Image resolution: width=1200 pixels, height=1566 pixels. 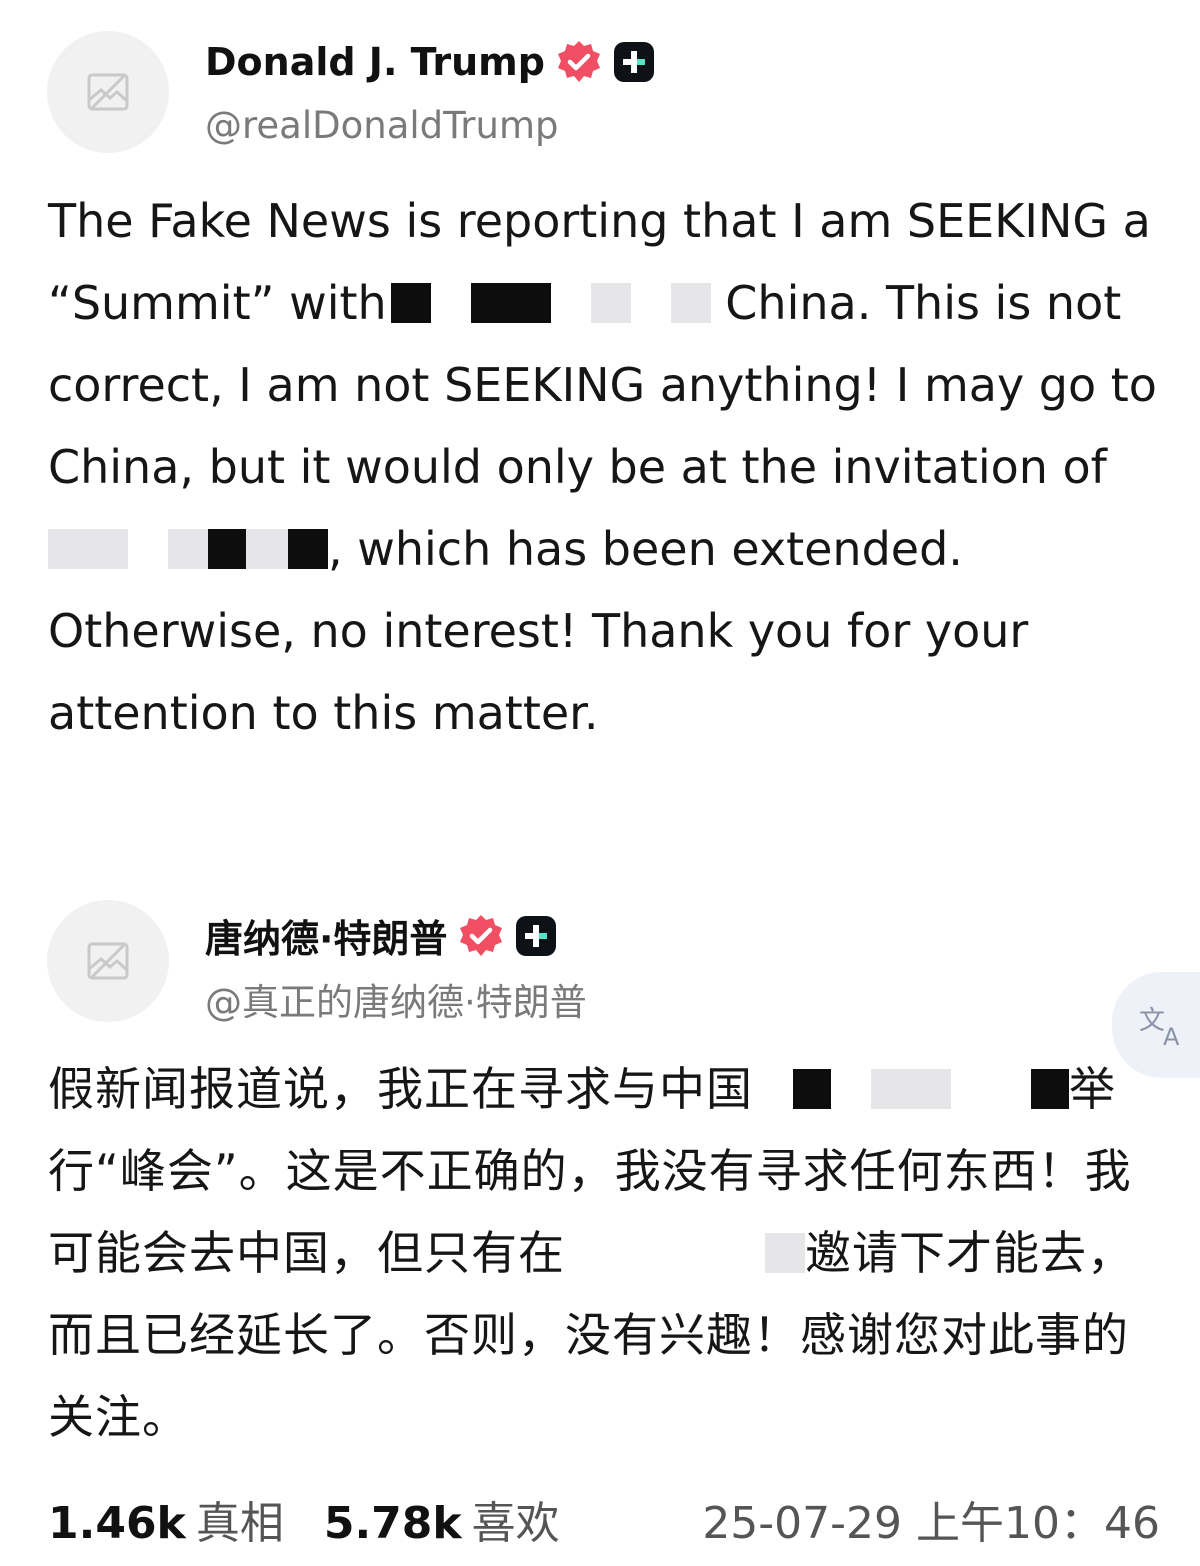 What do you see at coordinates (1171, 1035) in the screenshot?
I see `svg-text: A` at bounding box center [1171, 1035].